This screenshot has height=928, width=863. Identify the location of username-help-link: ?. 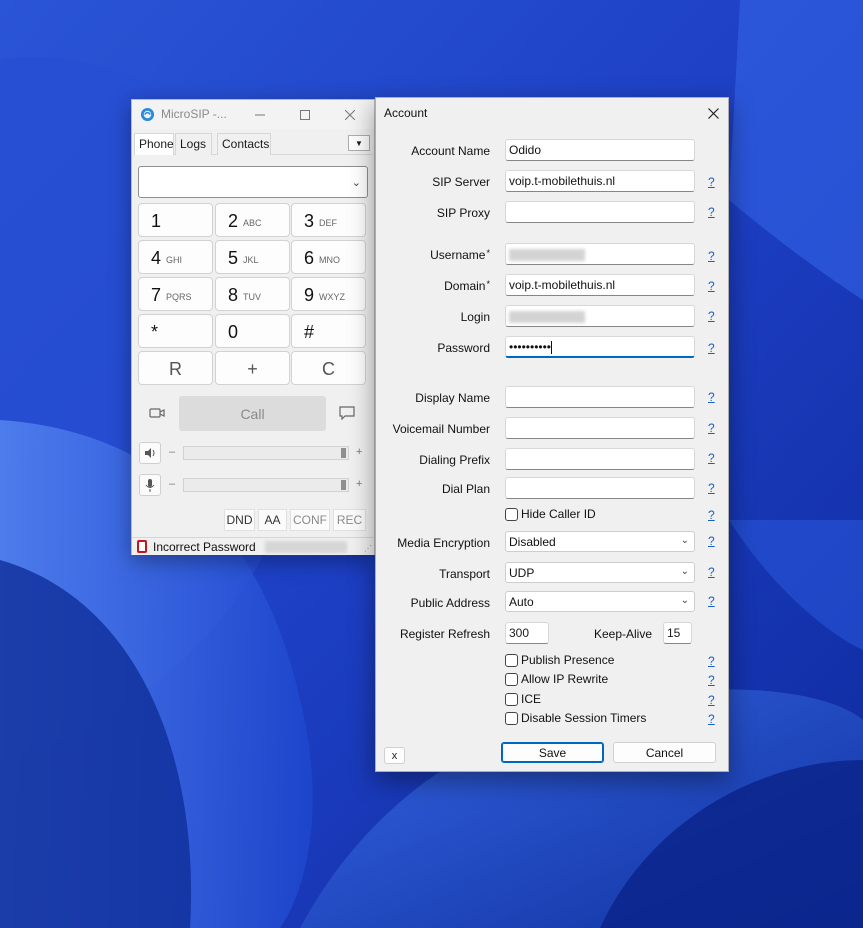
(711, 256).